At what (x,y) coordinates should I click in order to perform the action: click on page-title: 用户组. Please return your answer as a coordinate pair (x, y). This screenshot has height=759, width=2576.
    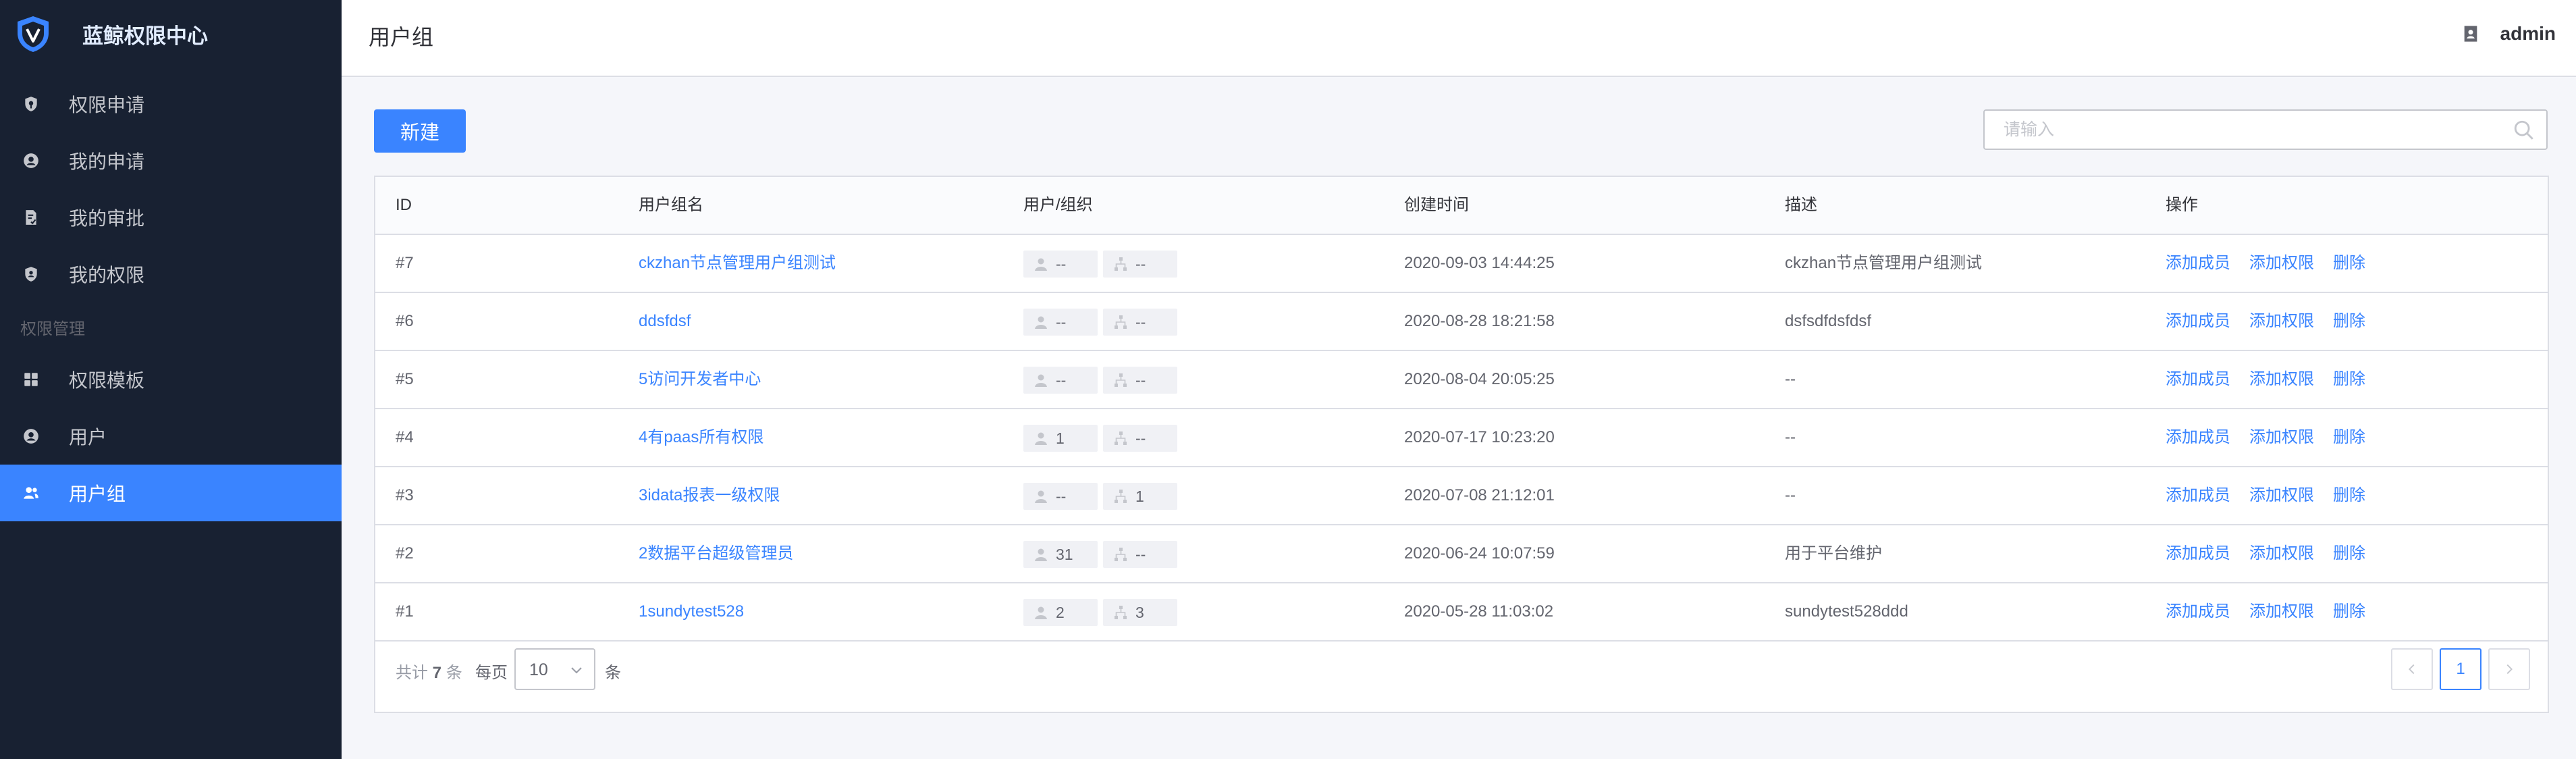
    Looking at the image, I should click on (401, 37).